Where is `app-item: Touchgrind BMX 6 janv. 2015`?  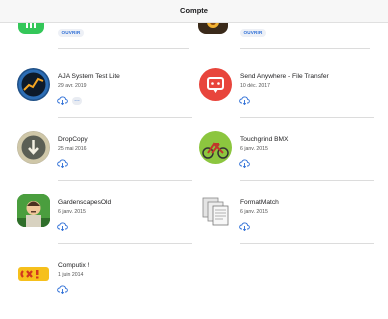
app-item: Touchgrind BMX 6 janv. 2015 is located at coordinates (286, 162).